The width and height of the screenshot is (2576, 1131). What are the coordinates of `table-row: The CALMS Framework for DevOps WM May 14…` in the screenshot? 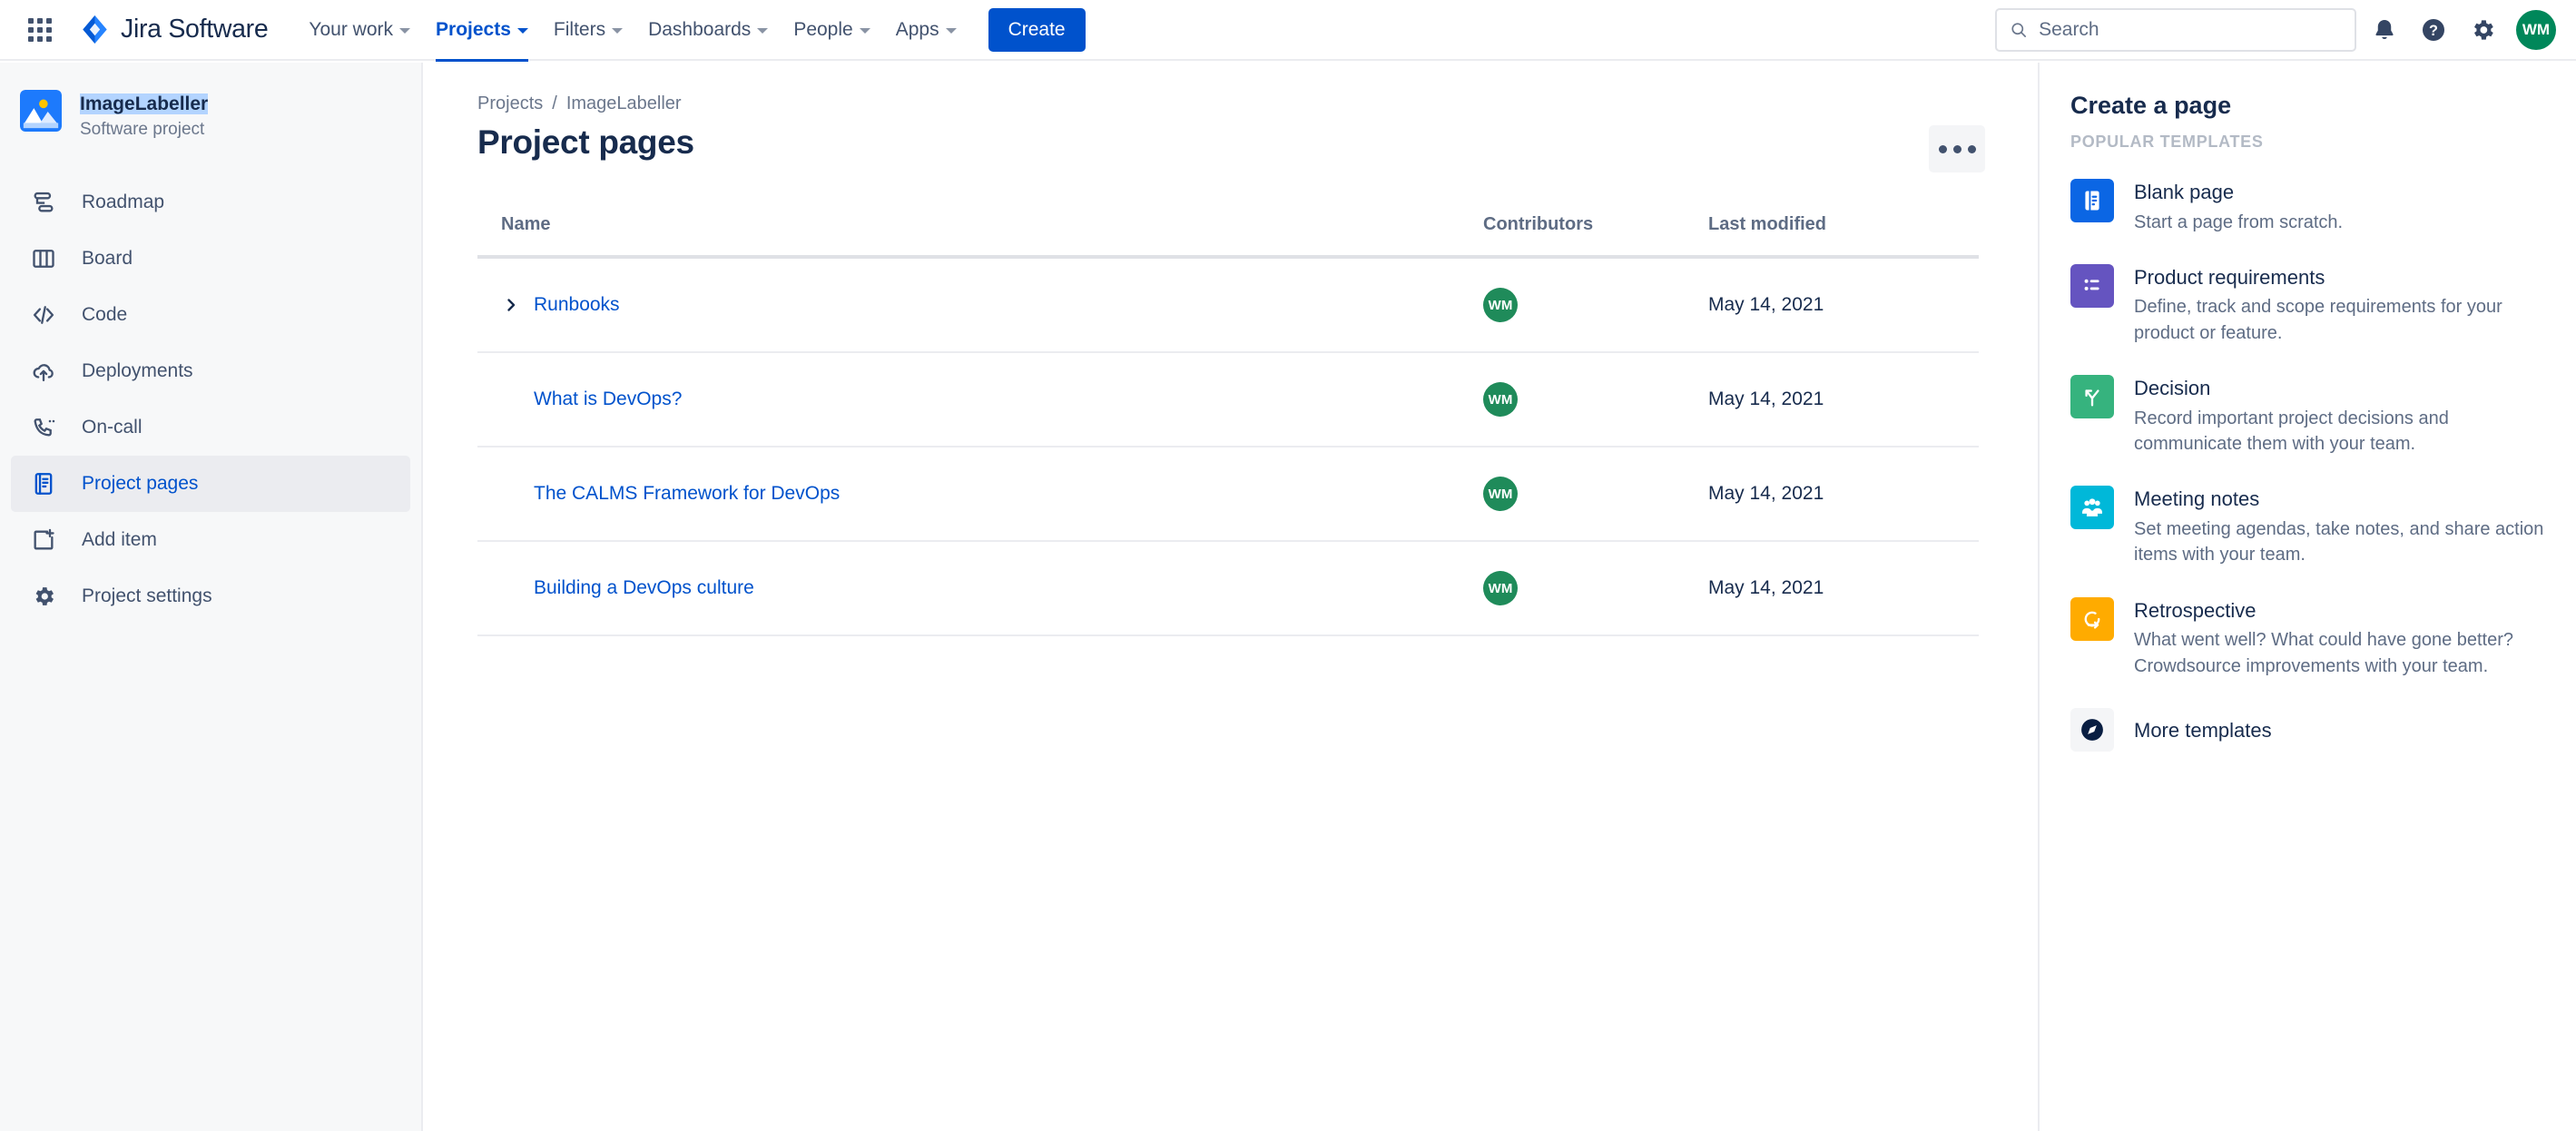 It's located at (1228, 494).